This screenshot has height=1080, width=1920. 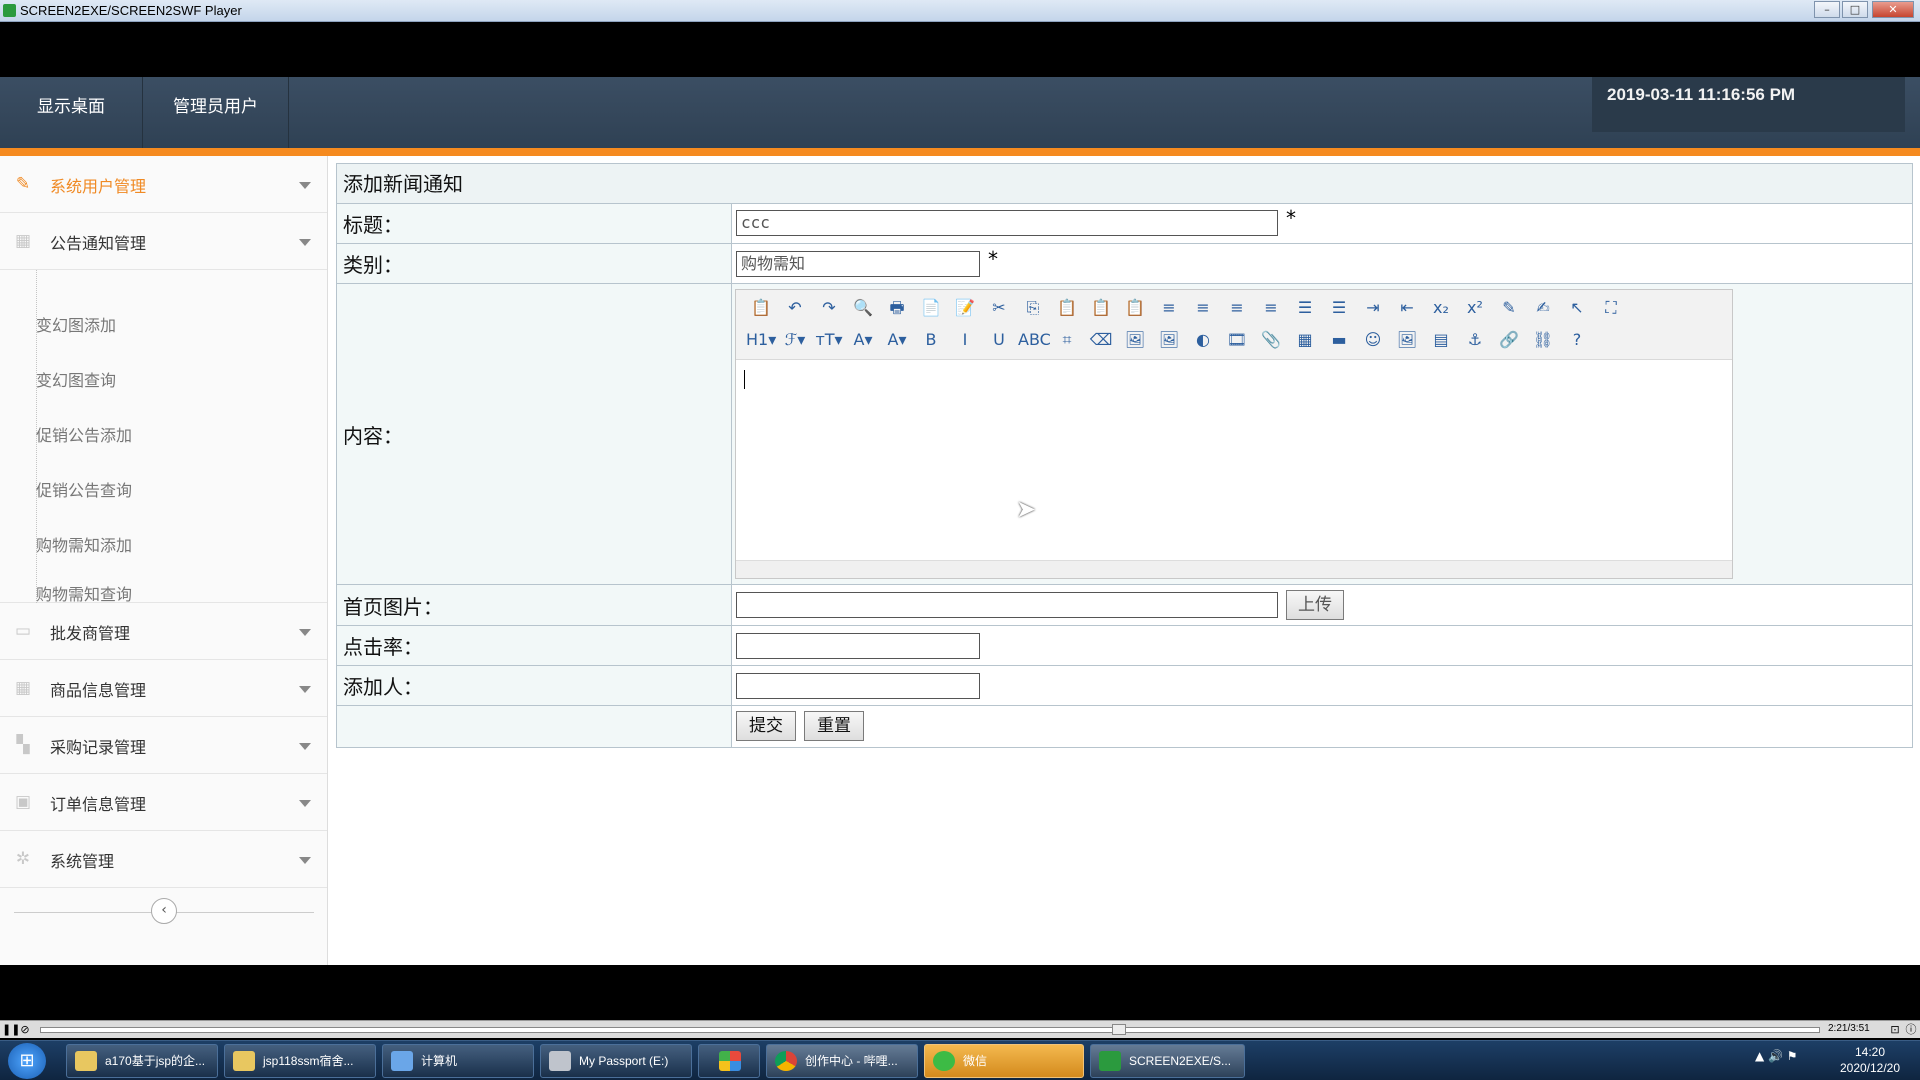 I want to click on submenu-item-banner-add: 变幻图添加, so click(x=76, y=326).